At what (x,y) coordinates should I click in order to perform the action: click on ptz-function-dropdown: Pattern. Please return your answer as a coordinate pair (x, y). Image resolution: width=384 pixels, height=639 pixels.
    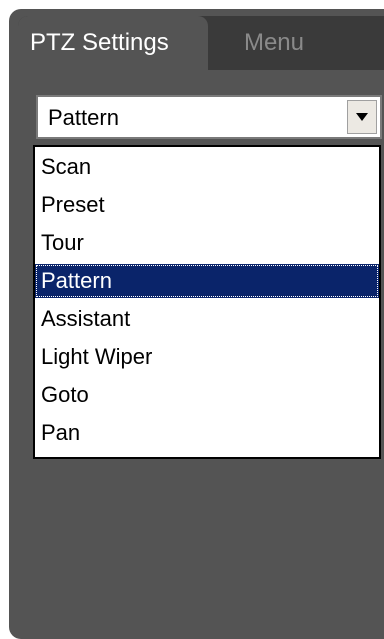
    Looking at the image, I should click on (209, 117).